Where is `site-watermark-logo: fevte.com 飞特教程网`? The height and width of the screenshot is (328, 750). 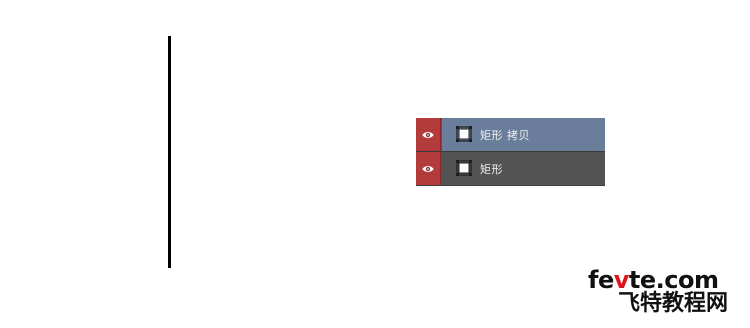 site-watermark-logo: fevte.com 飞特教程网 is located at coordinates (666, 293).